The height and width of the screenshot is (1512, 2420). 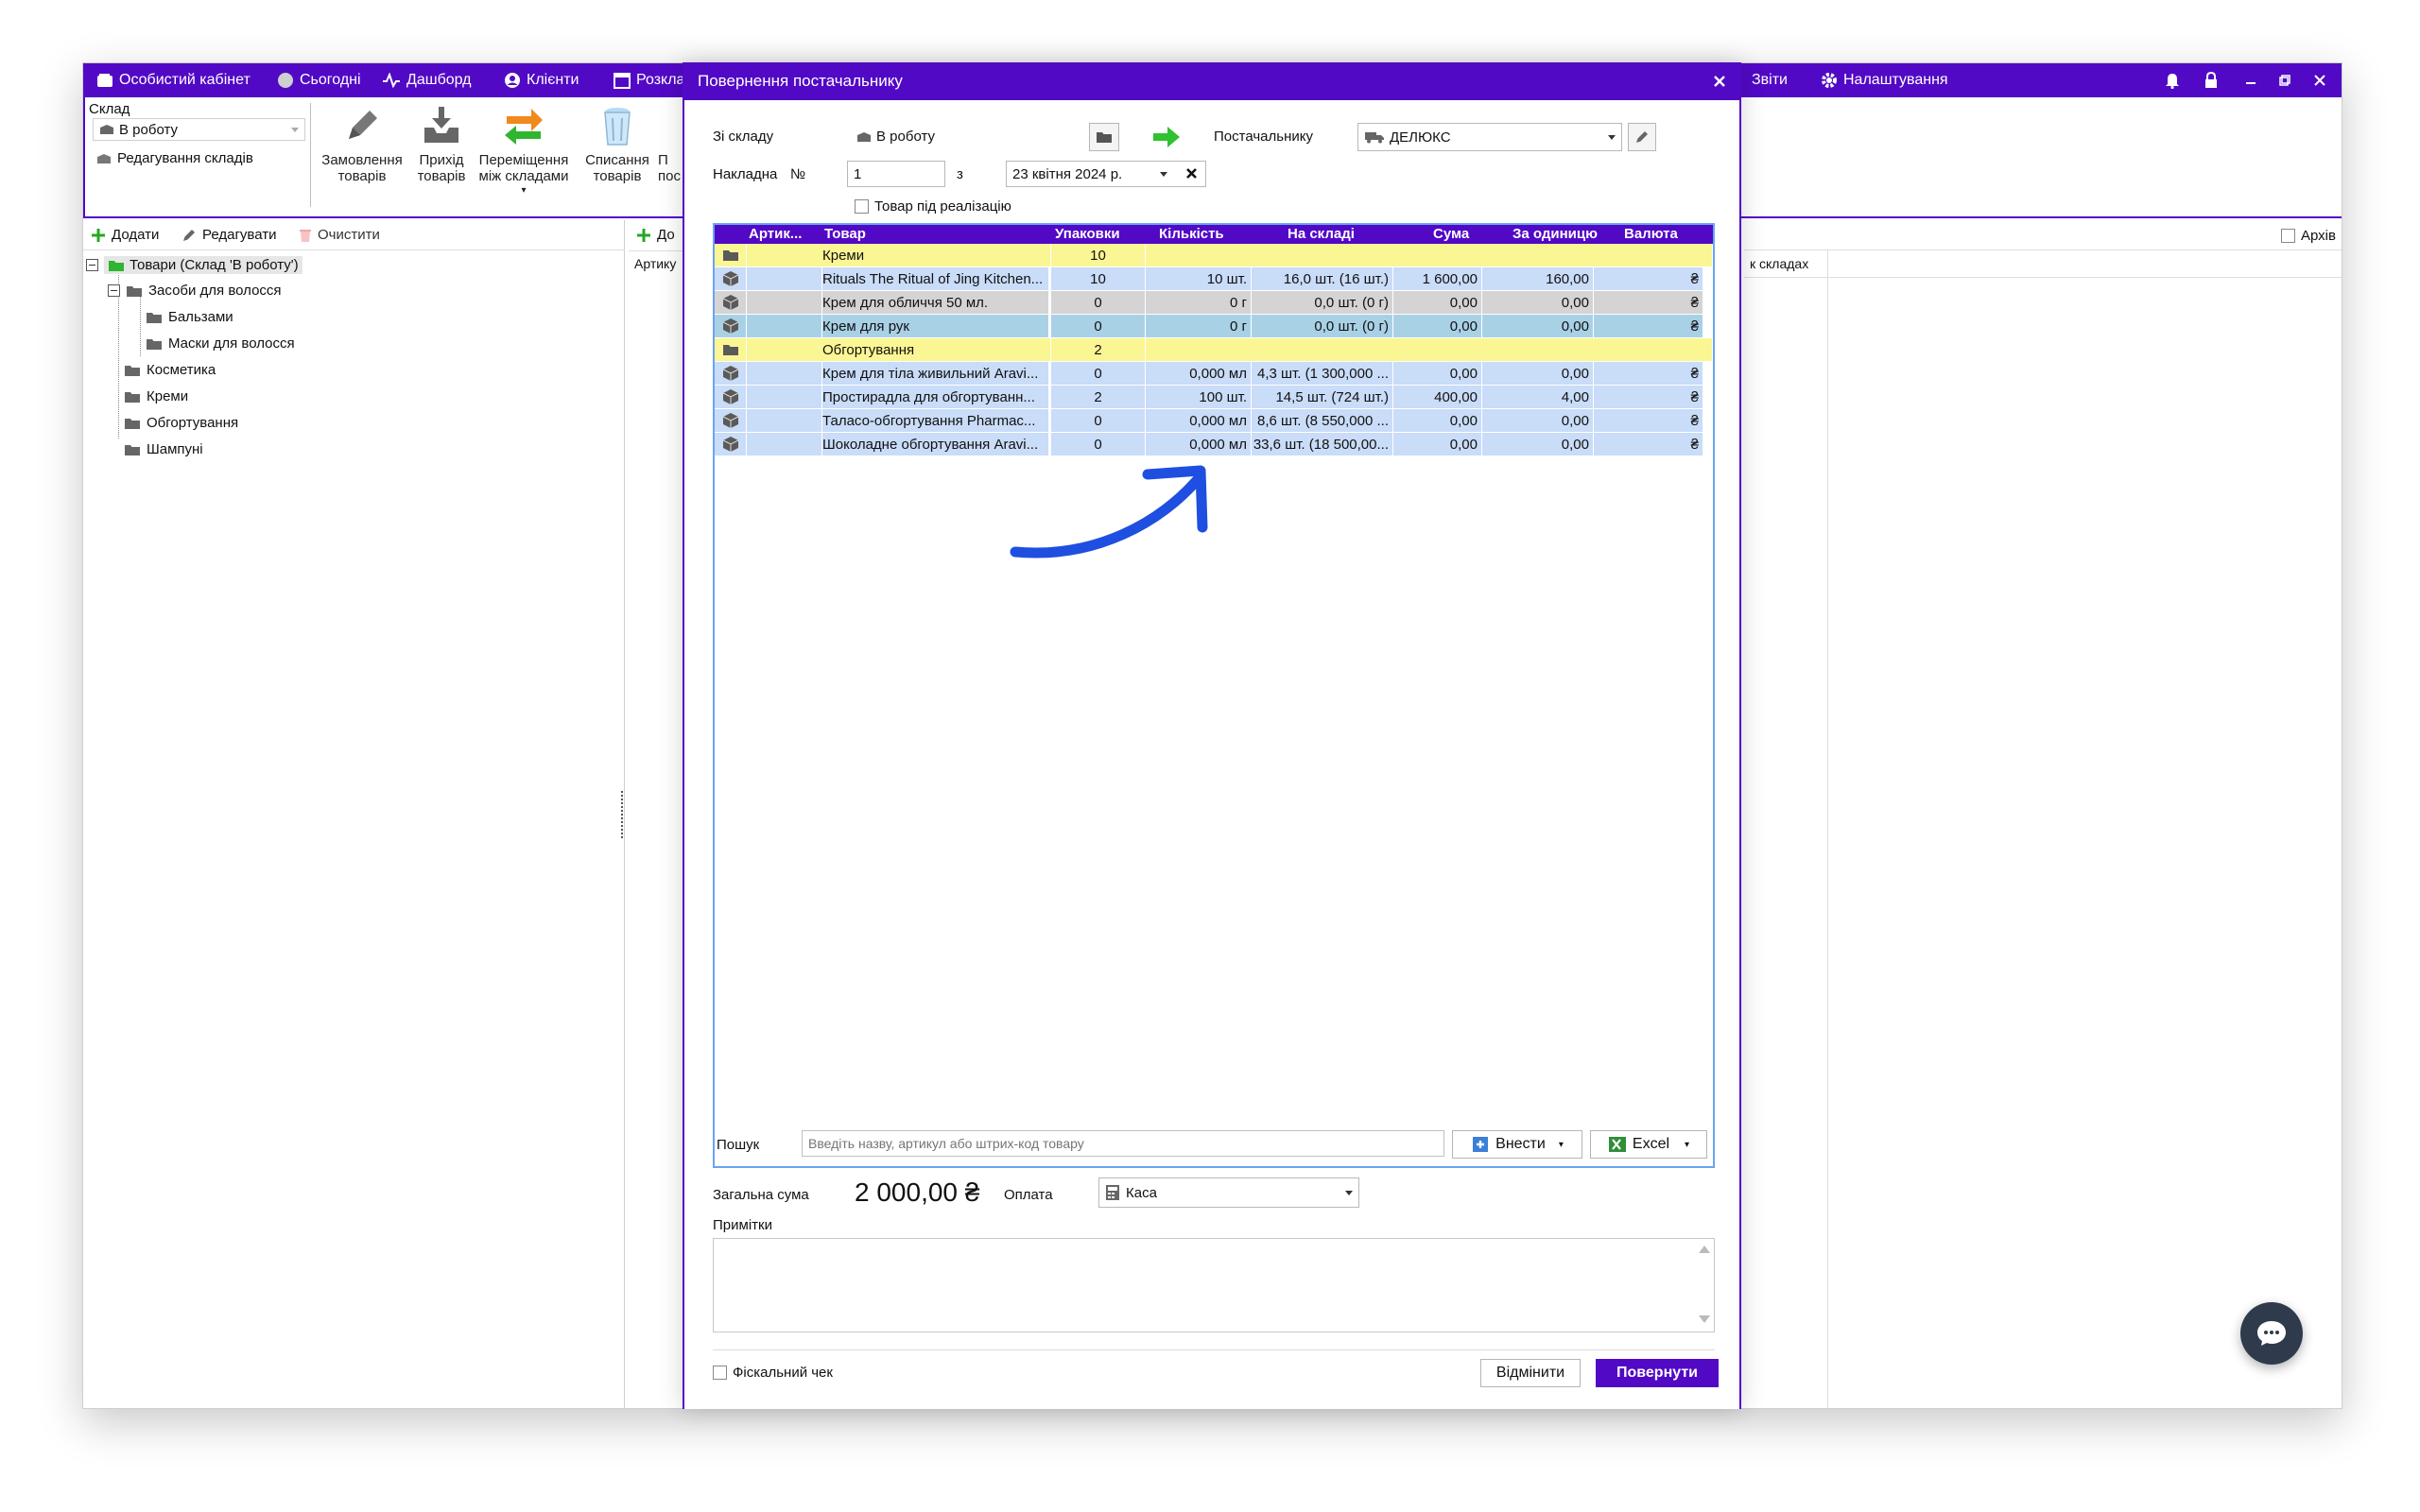 I want to click on cell-product: Крем для рук, so click(x=935, y=326).